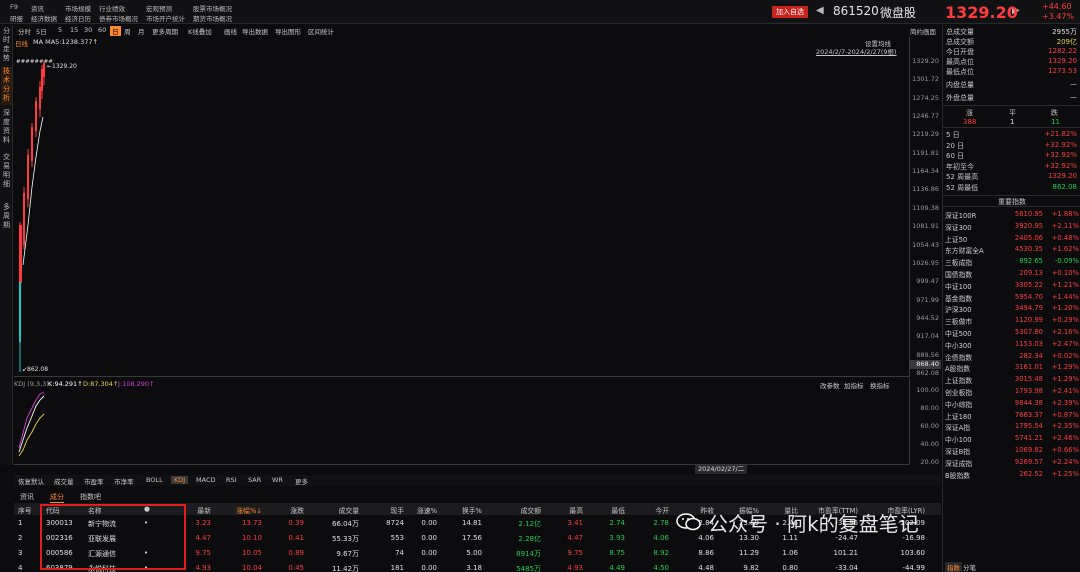  What do you see at coordinates (27, 510) in the screenshot?
I see `table-header-cell: 序号` at bounding box center [27, 510].